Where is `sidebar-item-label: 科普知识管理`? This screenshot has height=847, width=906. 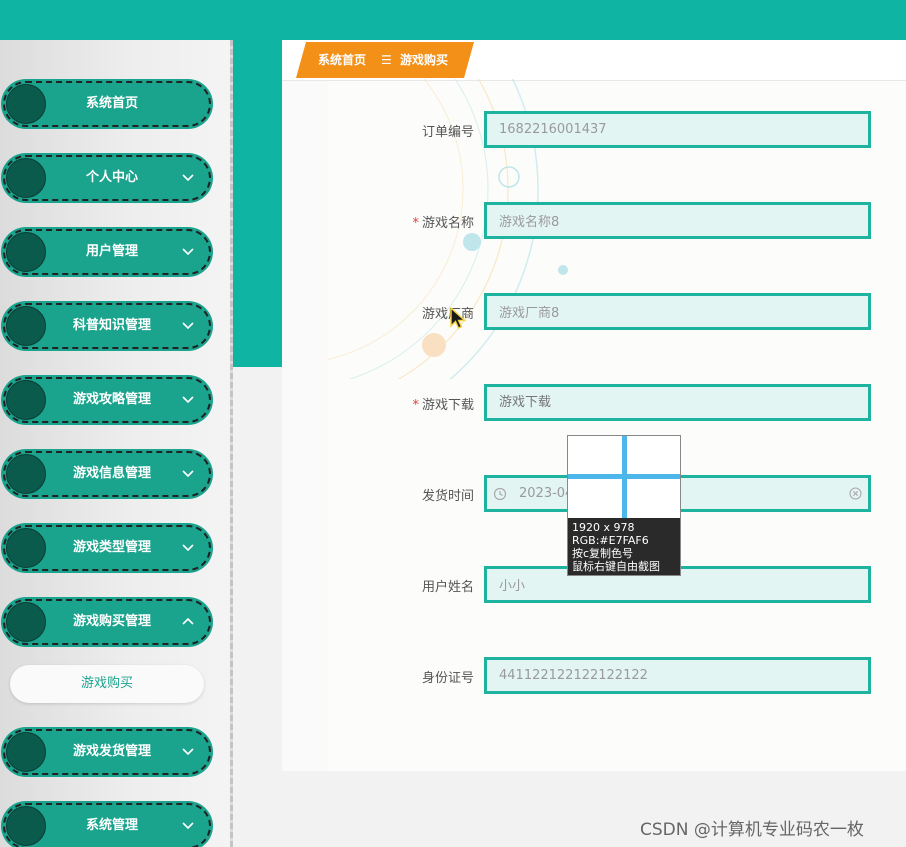
sidebar-item-label: 科普知识管理 is located at coordinates (111, 325).